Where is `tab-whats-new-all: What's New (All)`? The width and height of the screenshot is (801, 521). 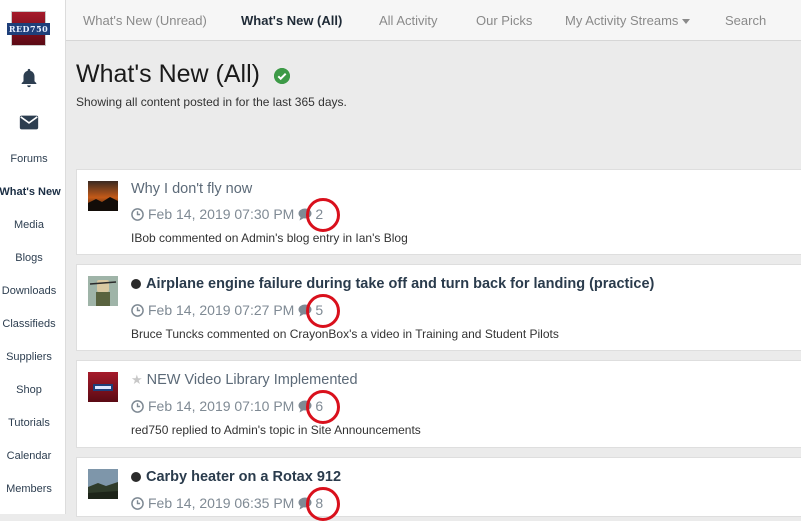
tab-whats-new-all: What's New (All) is located at coordinates (291, 20).